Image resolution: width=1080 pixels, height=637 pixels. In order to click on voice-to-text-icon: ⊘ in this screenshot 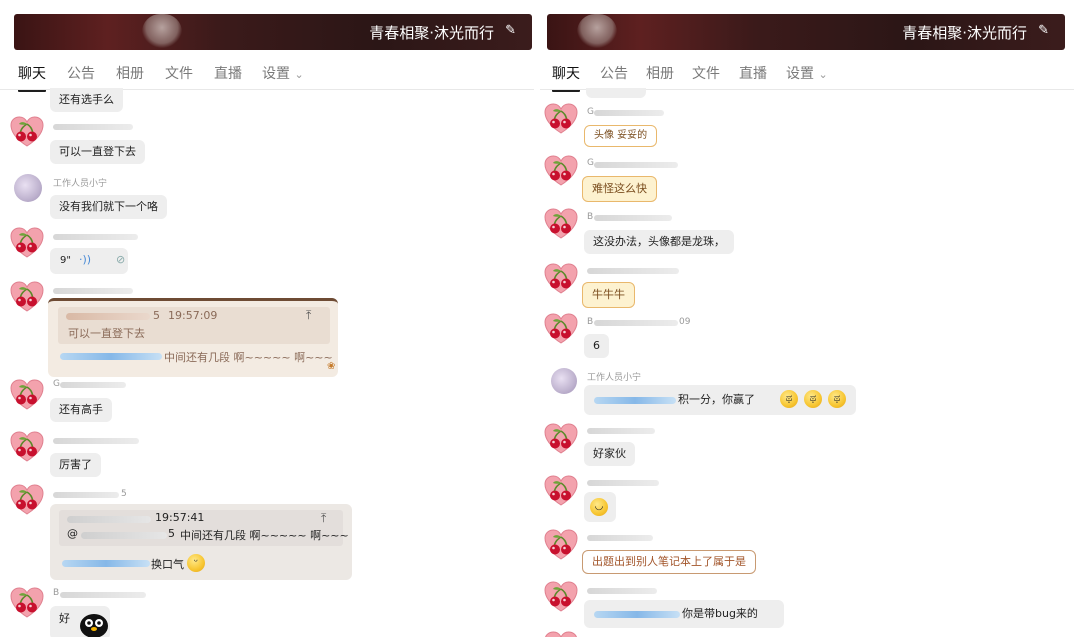, I will do `click(120, 260)`.